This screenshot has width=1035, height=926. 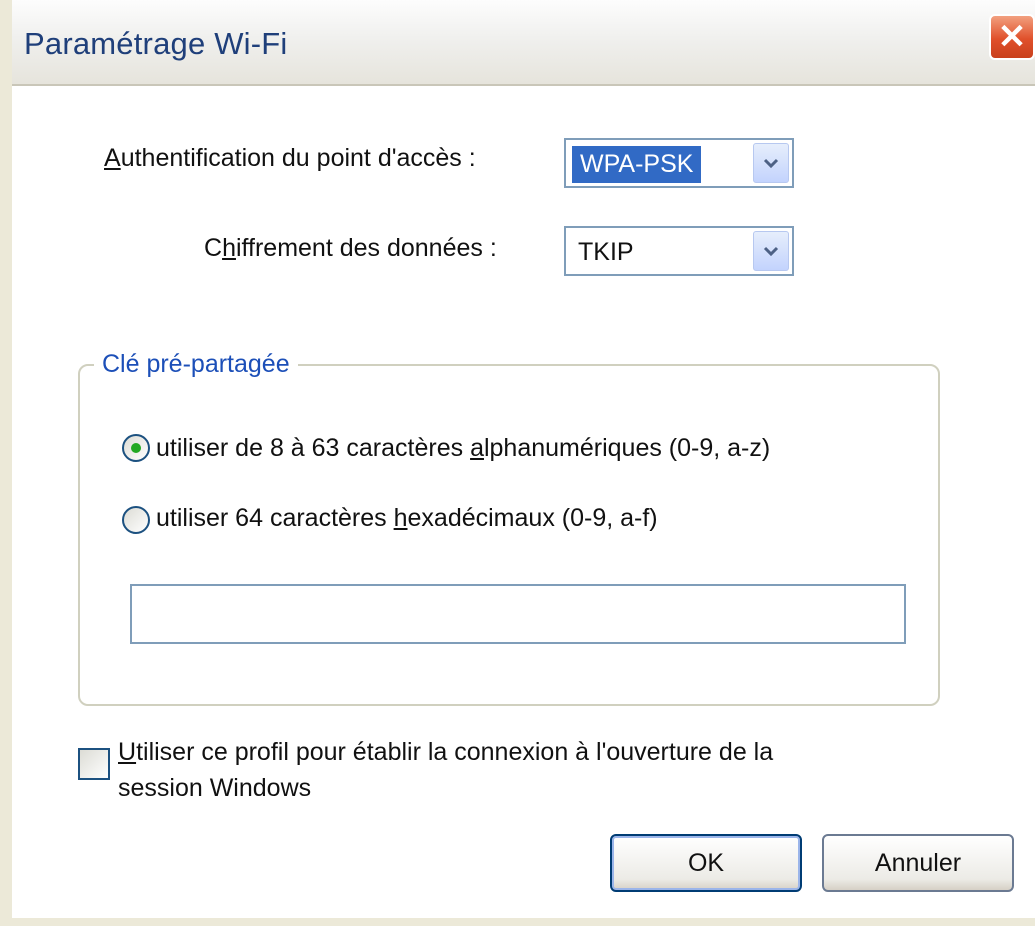 I want to click on encryption-label-text: iffrement des données :, so click(x=366, y=248).